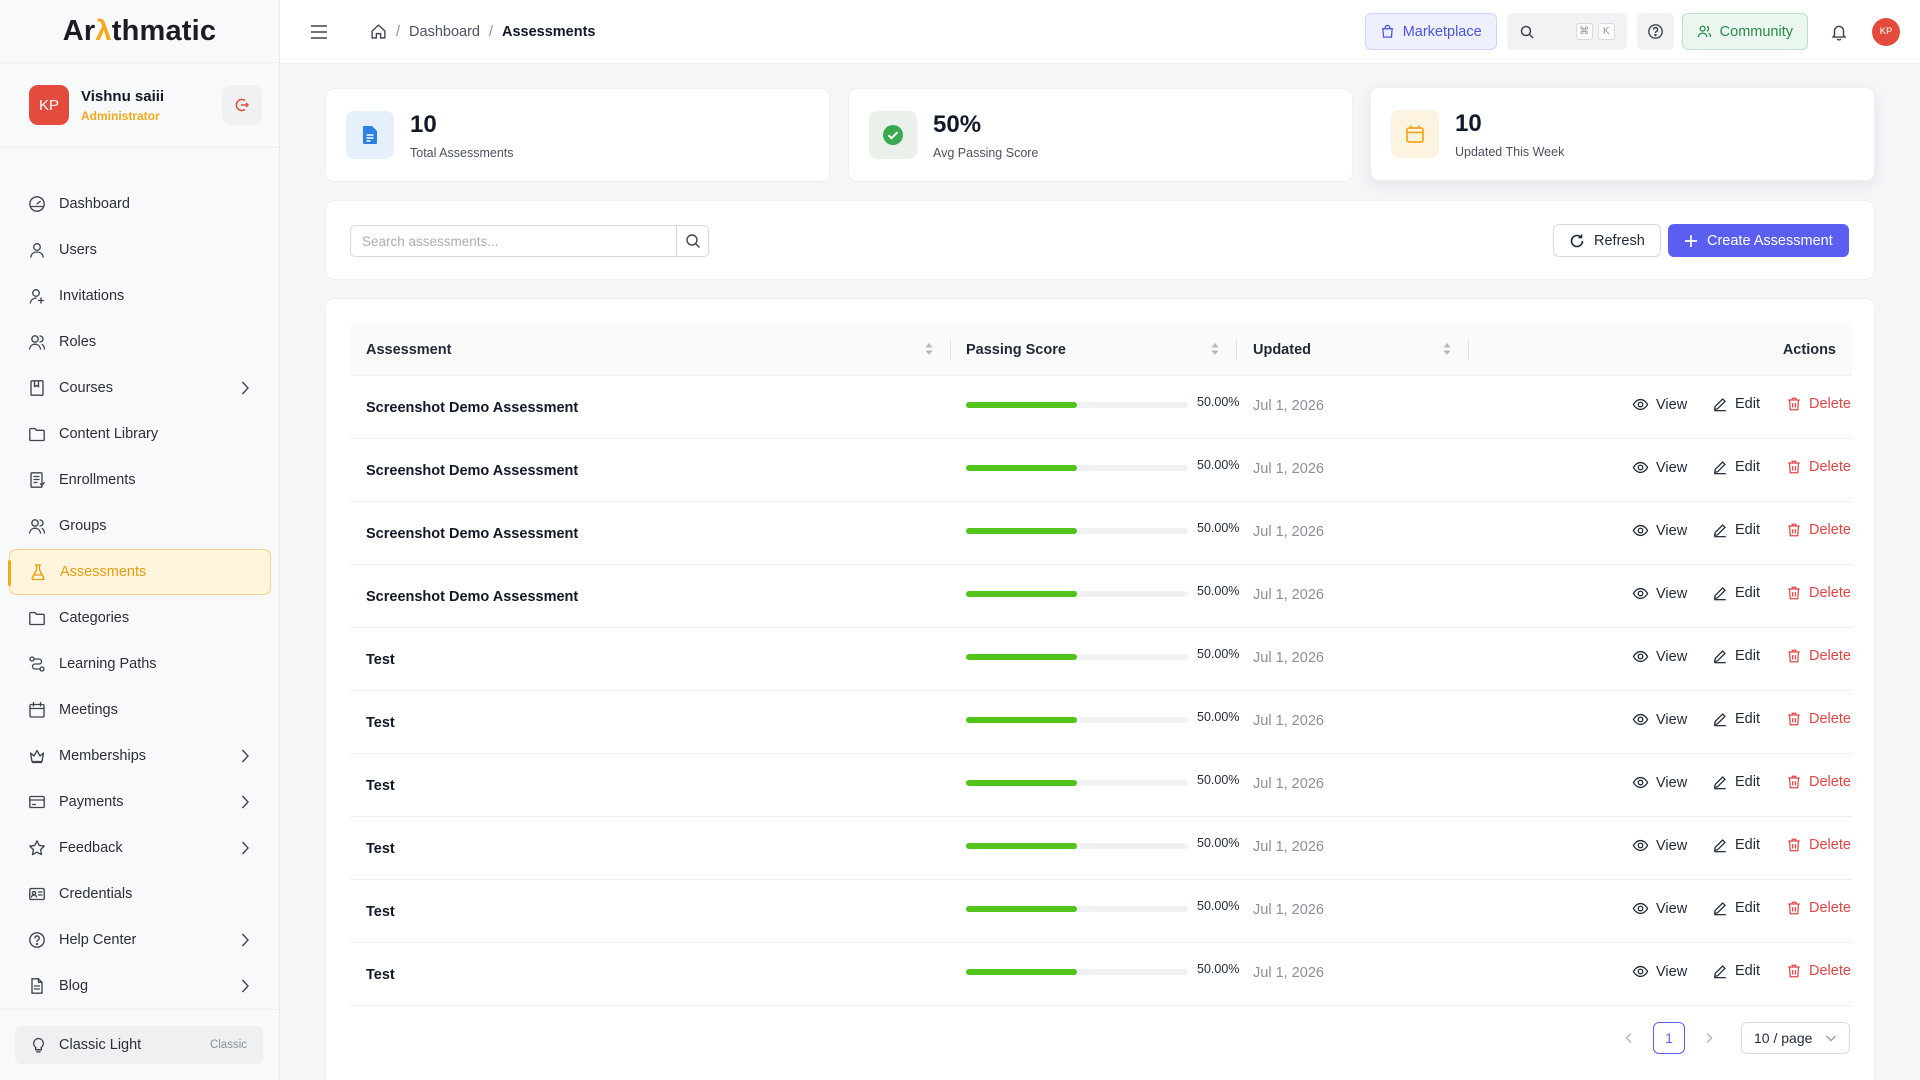 The image size is (1920, 1080). What do you see at coordinates (1744, 31) in the screenshot?
I see `community-button: Community` at bounding box center [1744, 31].